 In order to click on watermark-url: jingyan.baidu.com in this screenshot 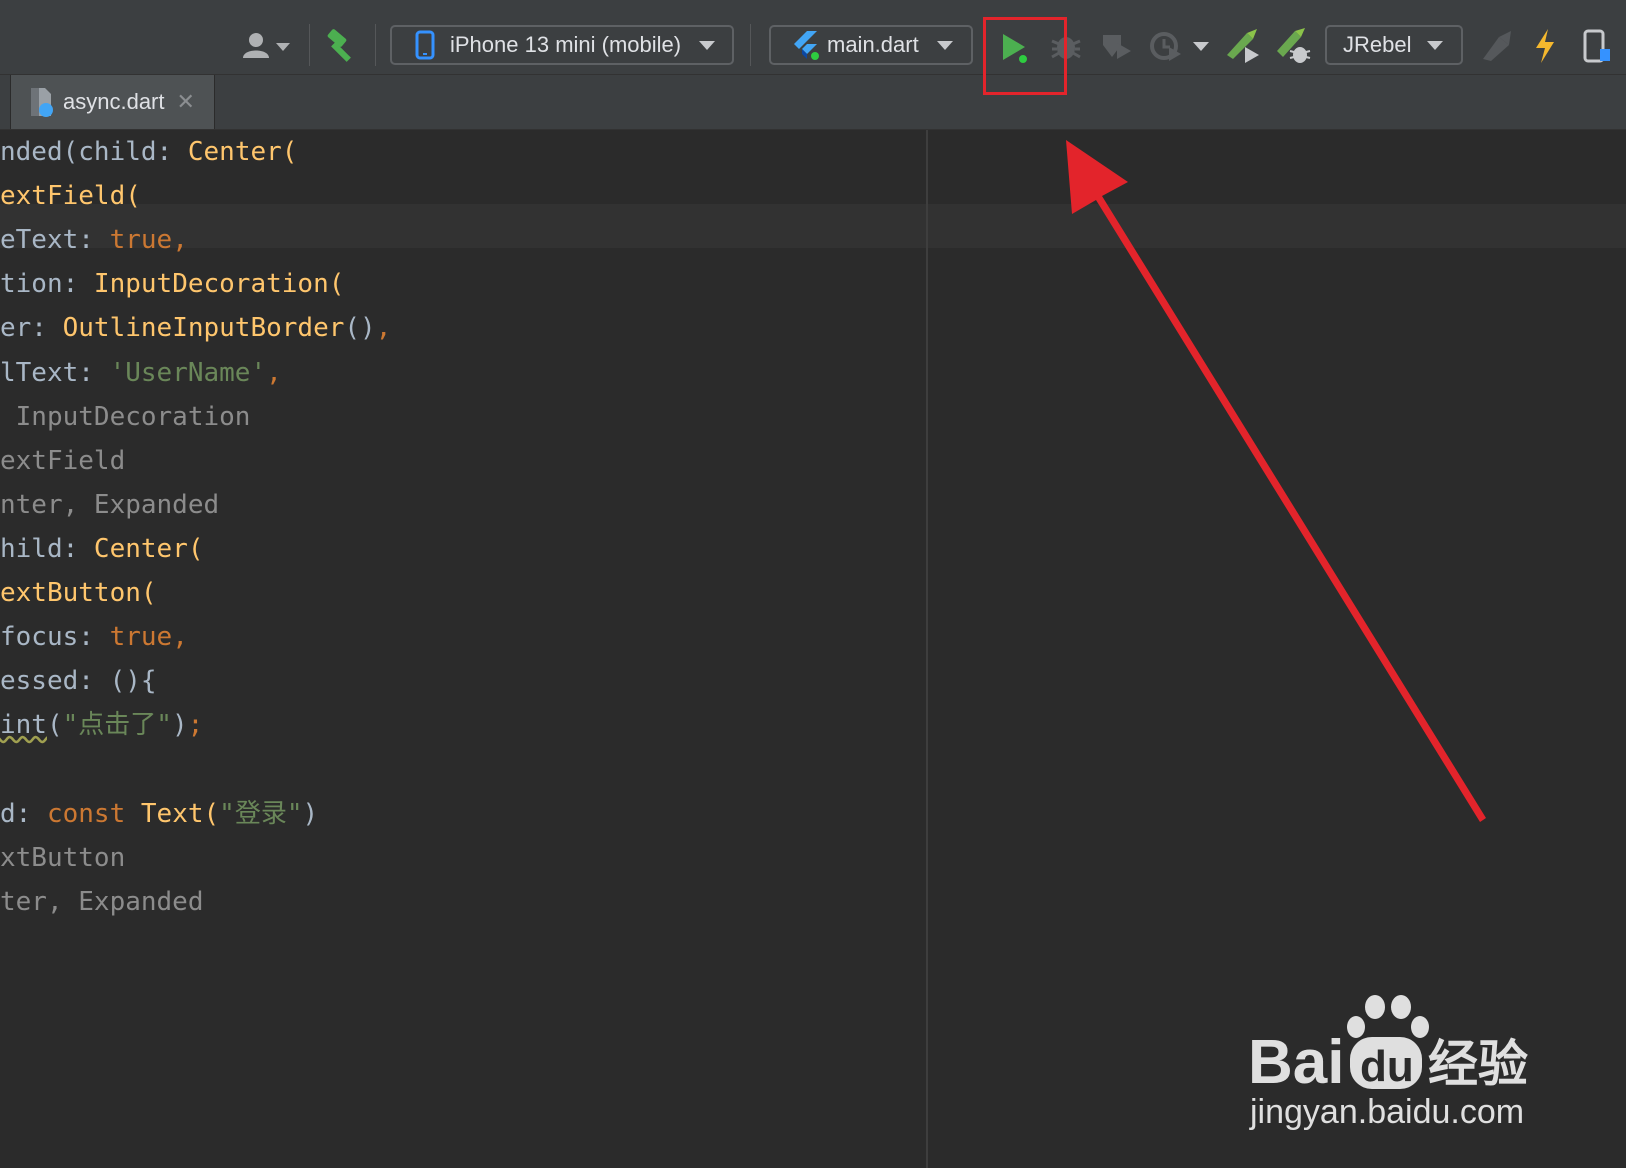, I will do `click(1386, 1112)`.